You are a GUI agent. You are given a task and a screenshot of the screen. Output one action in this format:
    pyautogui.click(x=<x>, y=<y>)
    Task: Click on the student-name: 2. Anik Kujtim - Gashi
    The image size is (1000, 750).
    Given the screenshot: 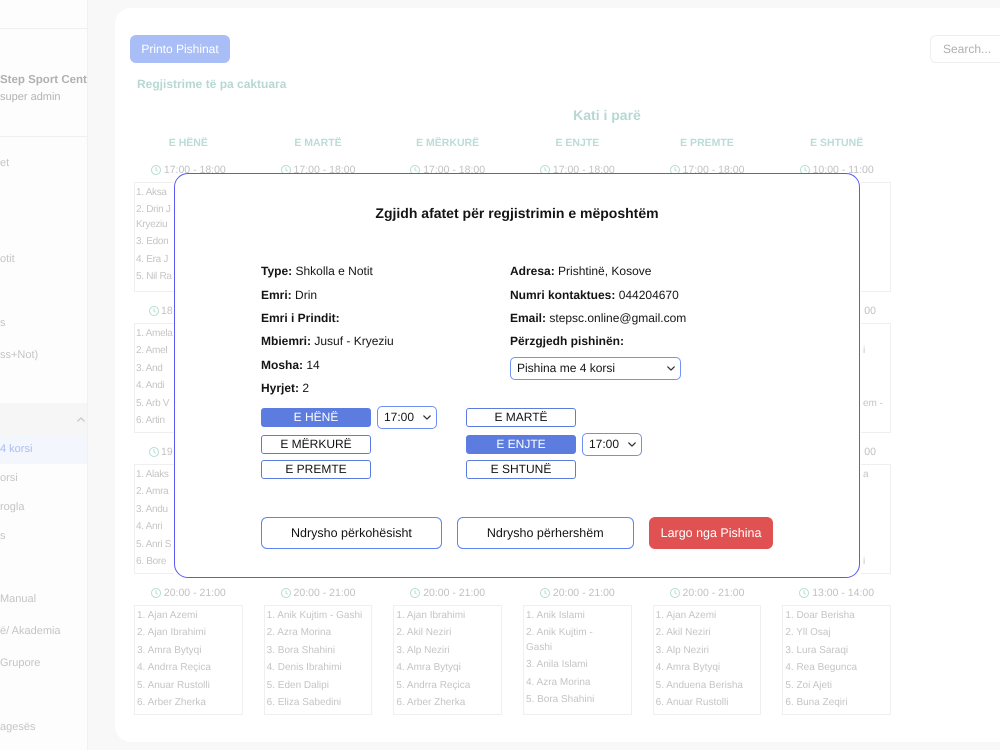 What is the action you would take?
    pyautogui.click(x=558, y=640)
    